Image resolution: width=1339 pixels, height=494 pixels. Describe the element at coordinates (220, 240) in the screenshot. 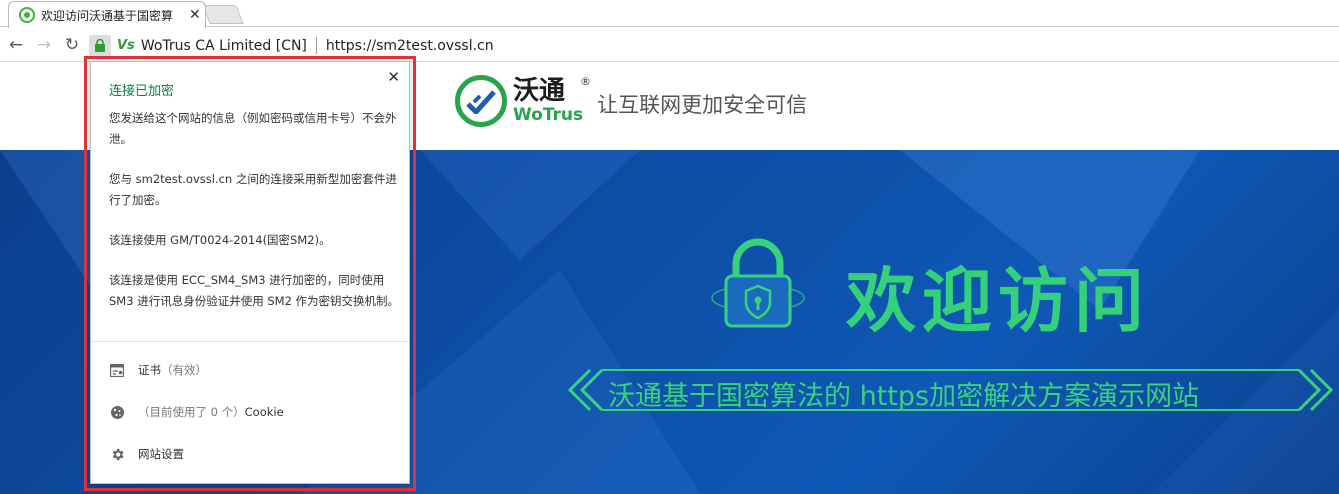

I see `connection-paragraph: 该连接使用 GM/T0024-2014(国密SM2)。` at that location.